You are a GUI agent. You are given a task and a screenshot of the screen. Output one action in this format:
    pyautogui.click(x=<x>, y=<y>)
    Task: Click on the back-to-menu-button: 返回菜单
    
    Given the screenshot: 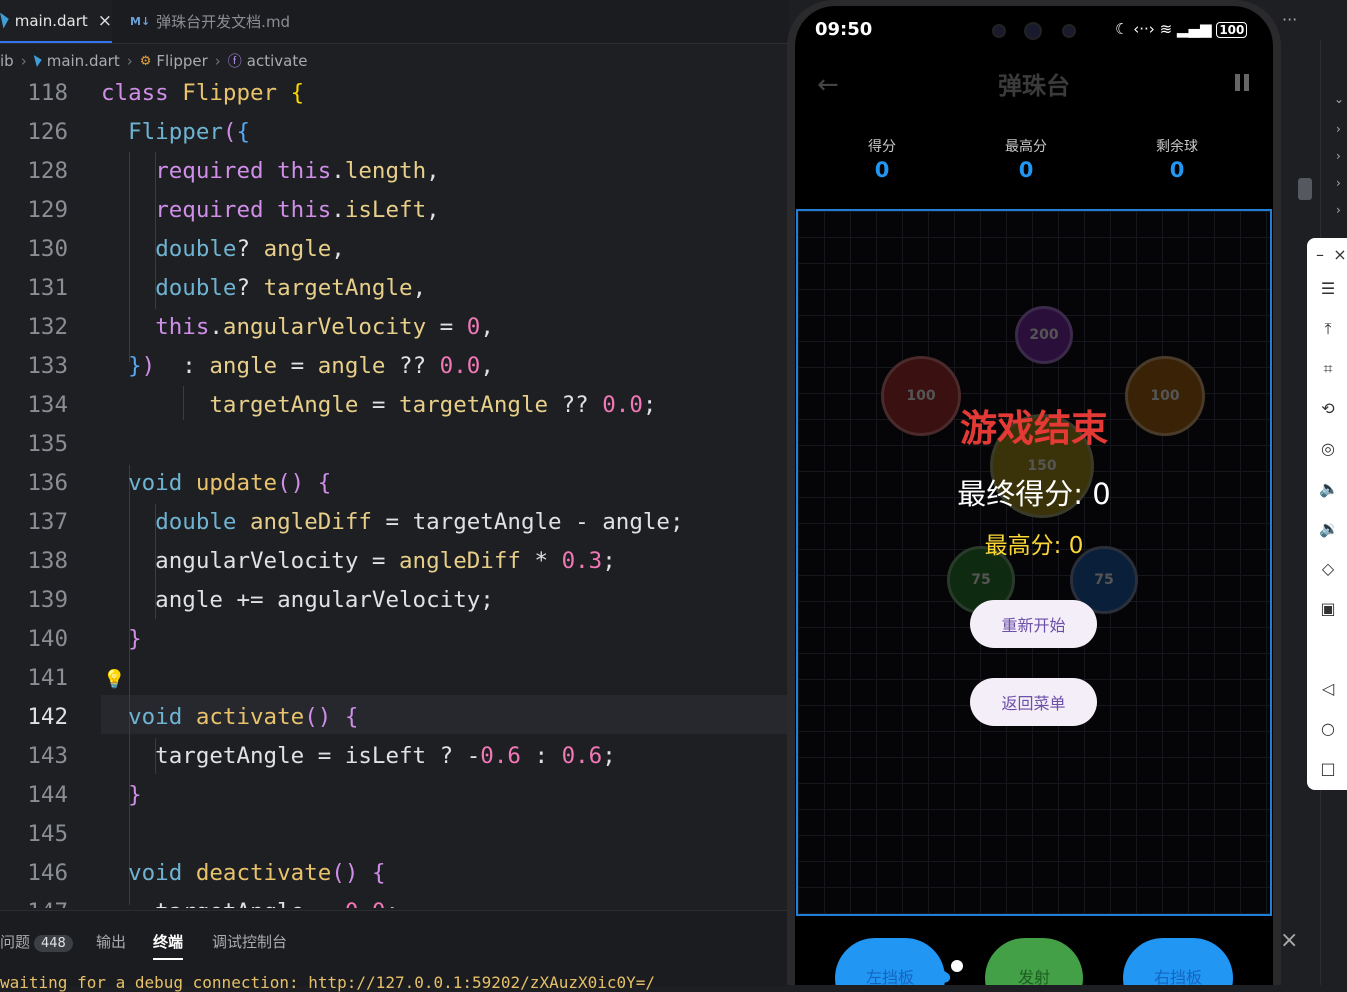 What is the action you would take?
    pyautogui.click(x=1033, y=702)
    